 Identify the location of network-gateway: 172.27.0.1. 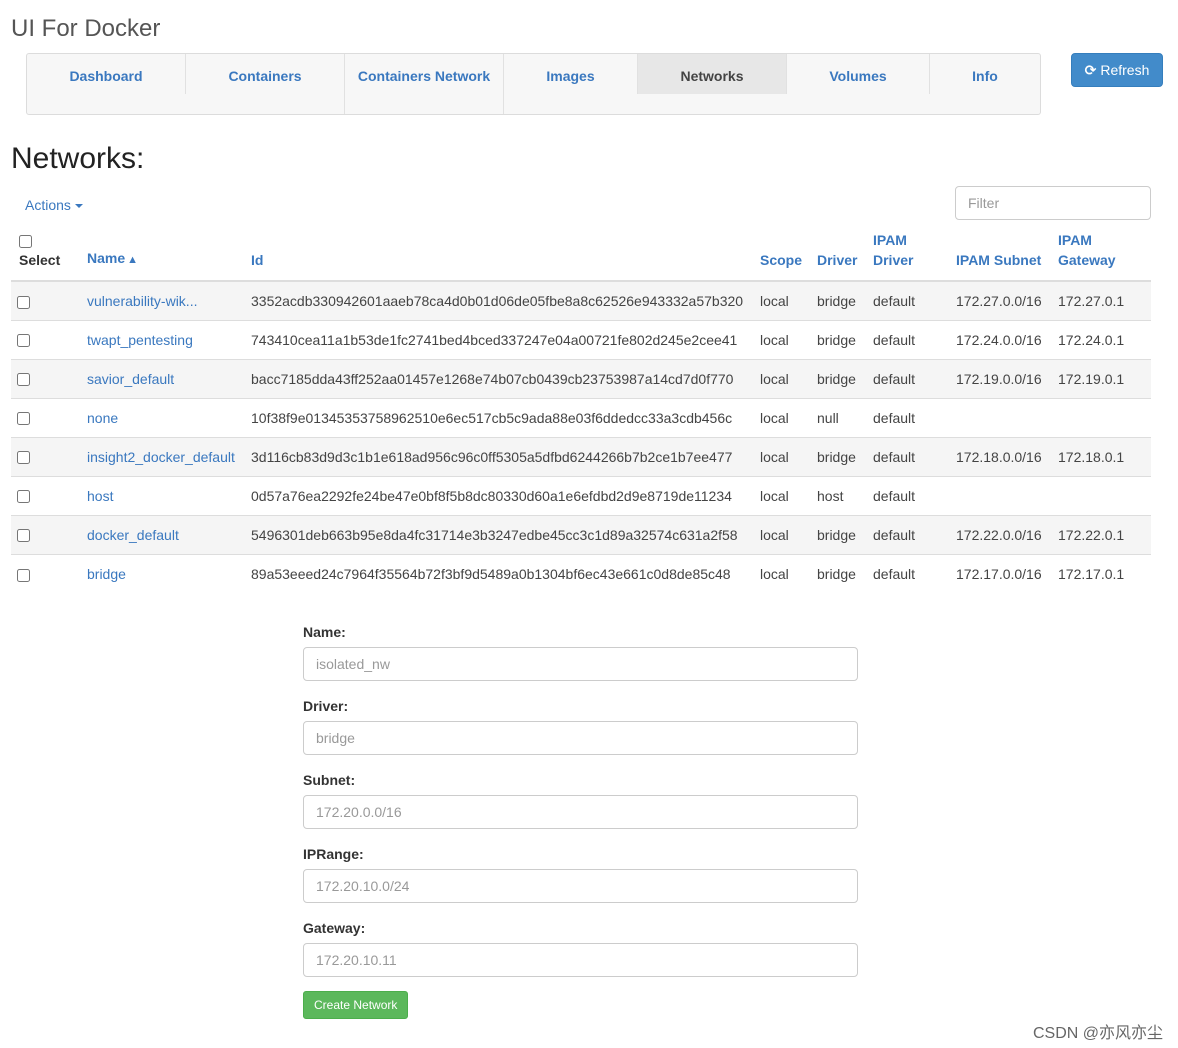
(1101, 300).